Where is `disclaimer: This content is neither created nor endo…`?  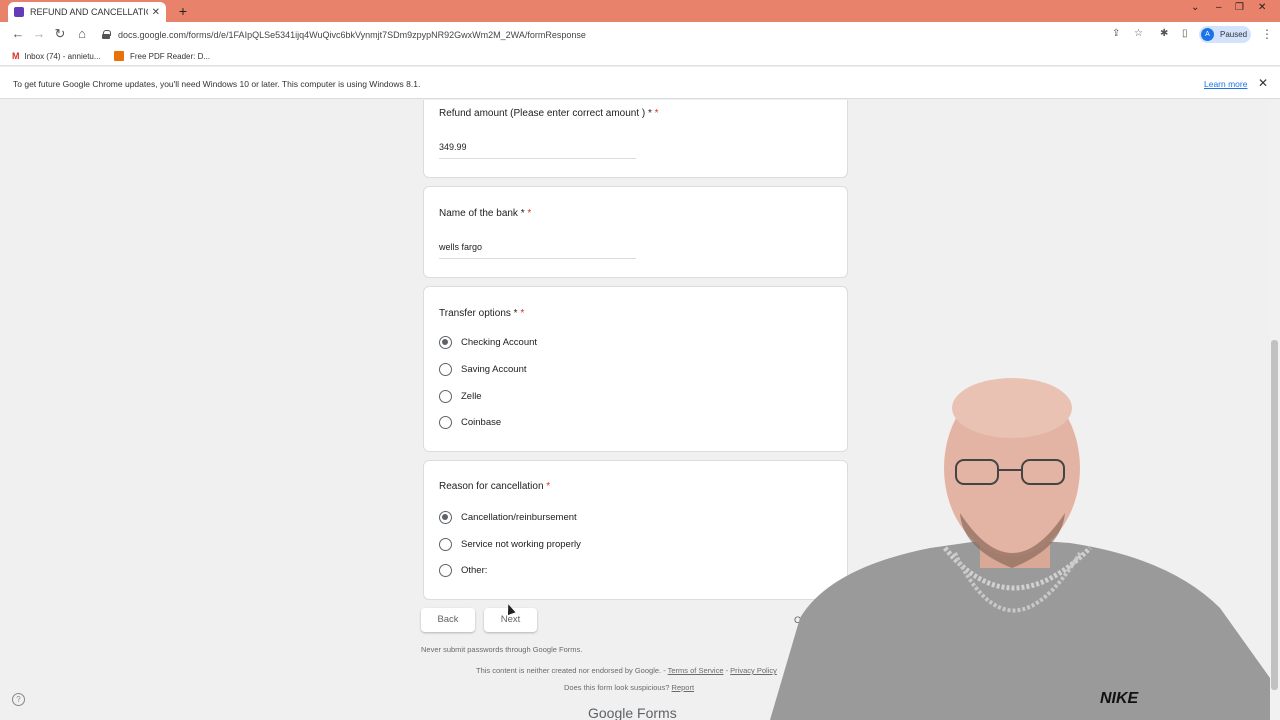 disclaimer: This content is neither created nor endo… is located at coordinates (626, 670).